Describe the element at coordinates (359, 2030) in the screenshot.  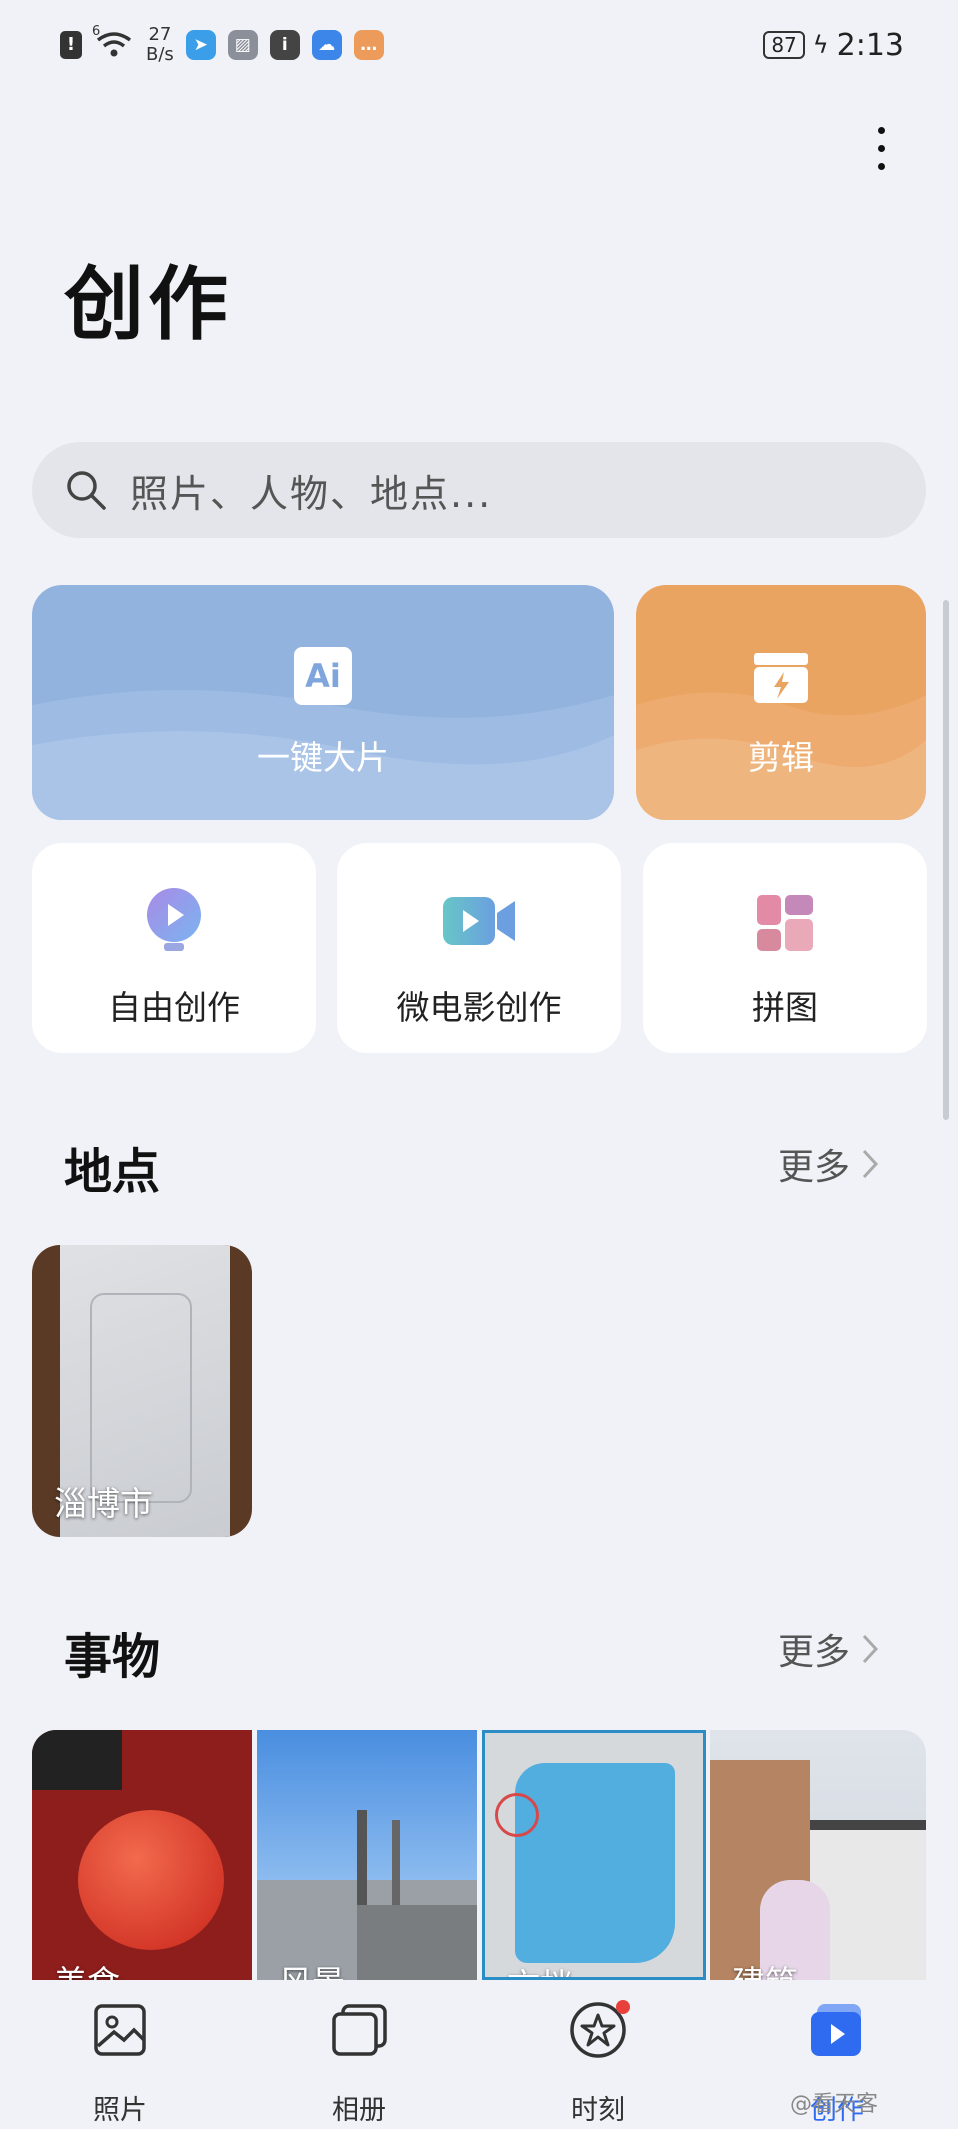
I see `albums-icon` at that location.